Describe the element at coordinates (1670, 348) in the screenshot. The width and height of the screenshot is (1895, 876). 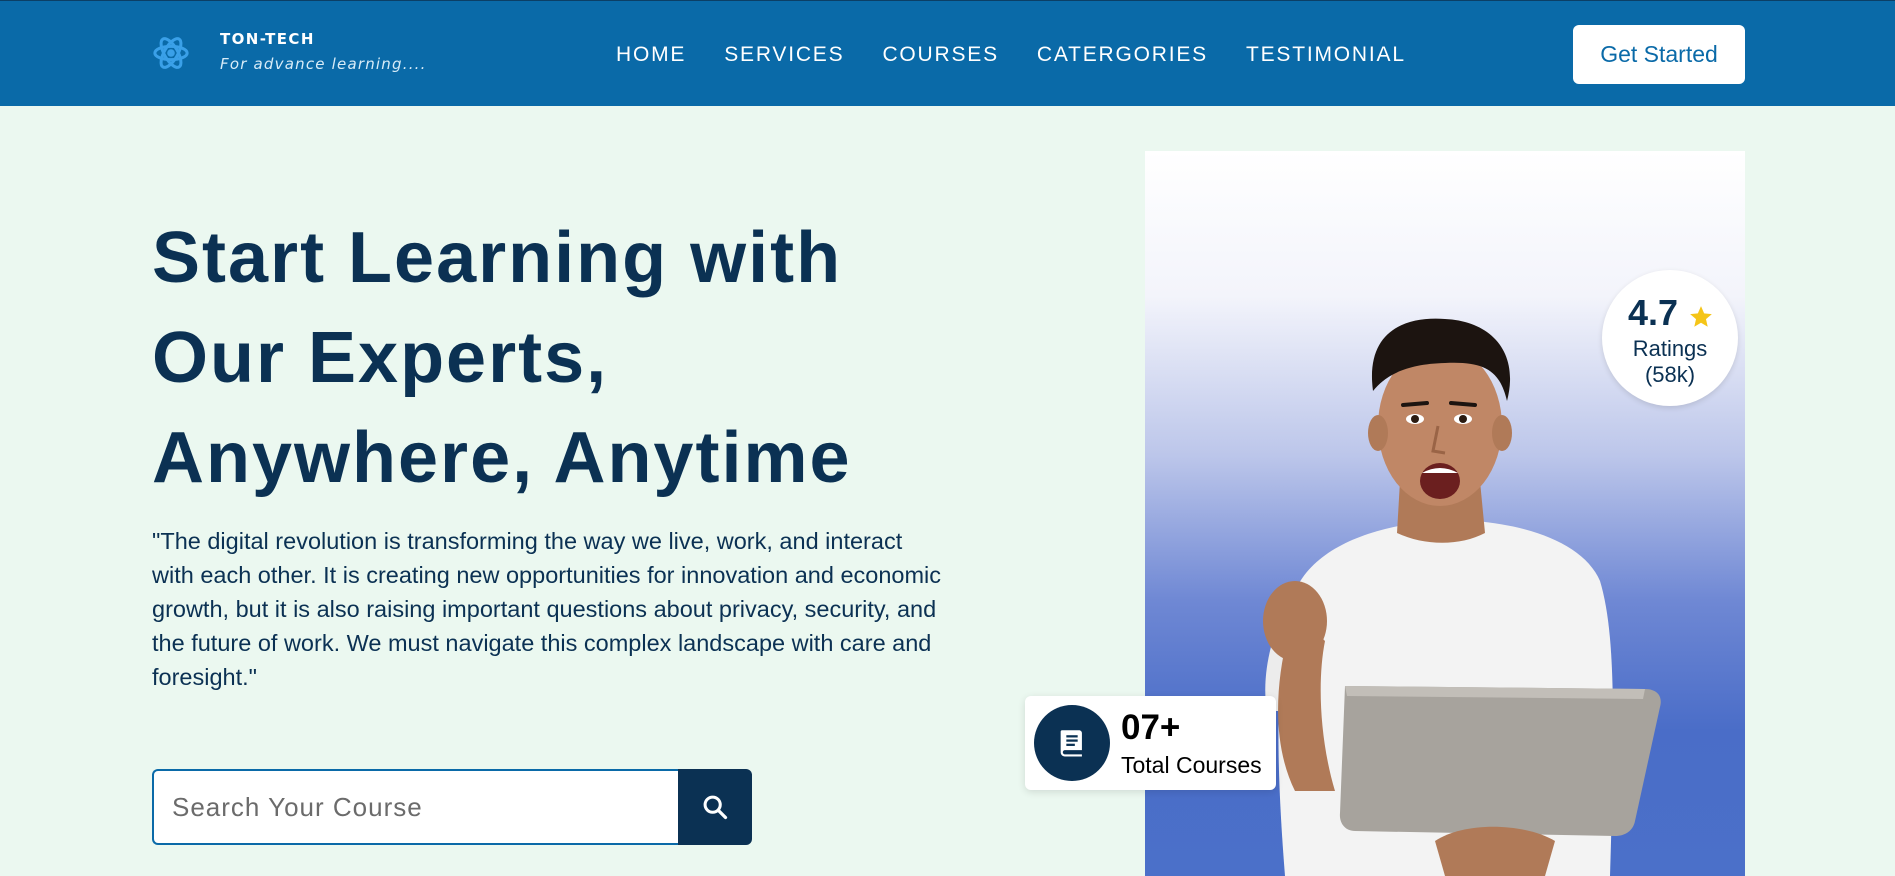
I see `rating-label: Ratings` at that location.